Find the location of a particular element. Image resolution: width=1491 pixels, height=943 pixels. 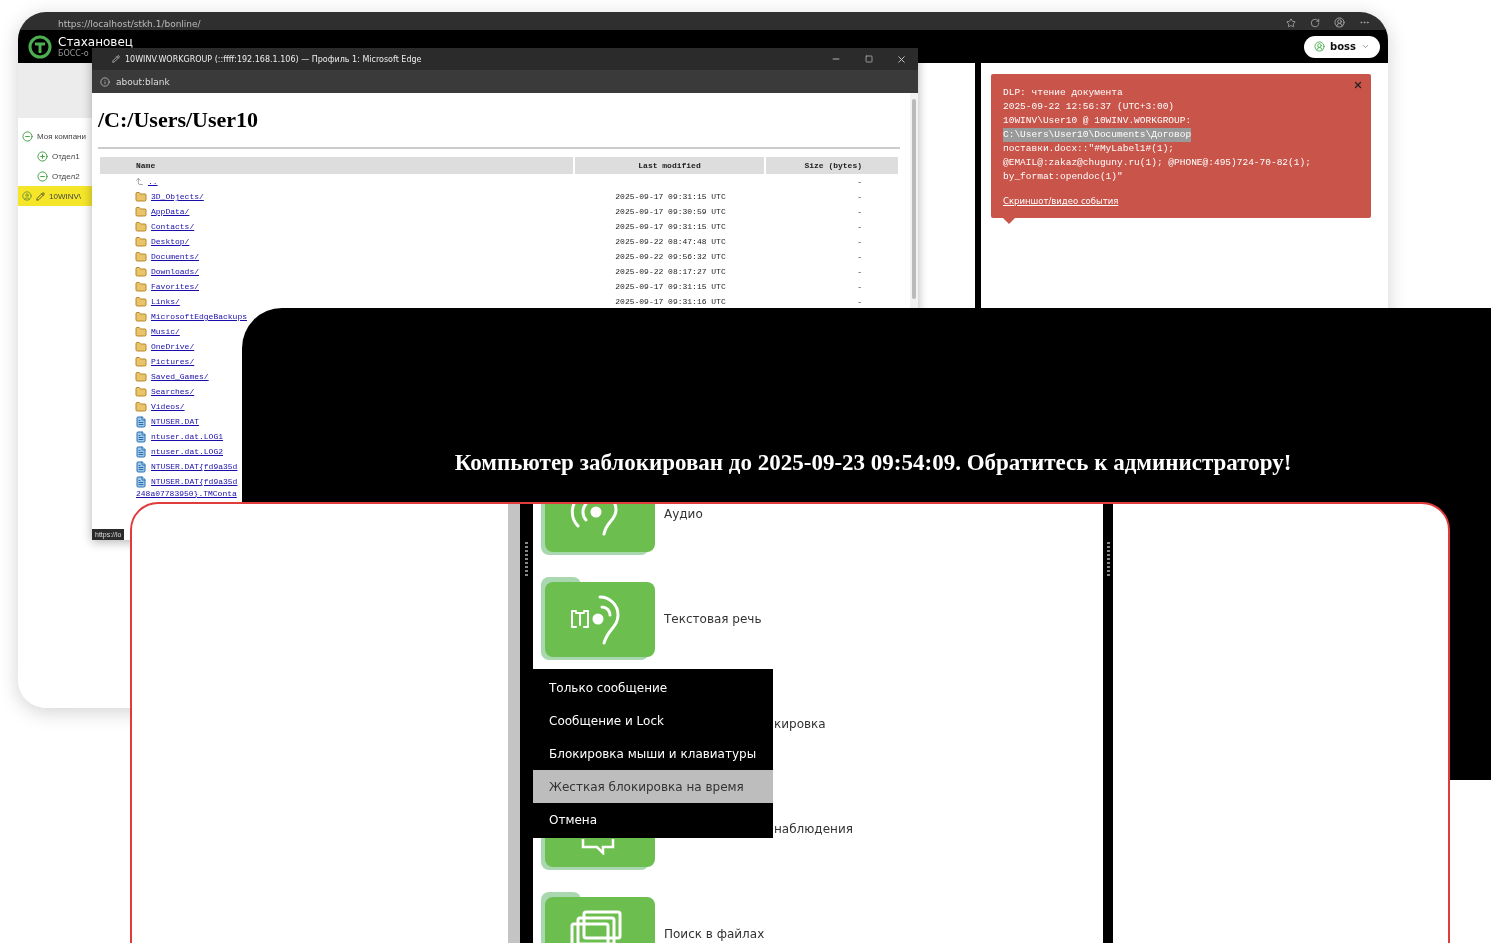

modified-date: 2025-09-17 09:30:59 UTC is located at coordinates (670, 211).